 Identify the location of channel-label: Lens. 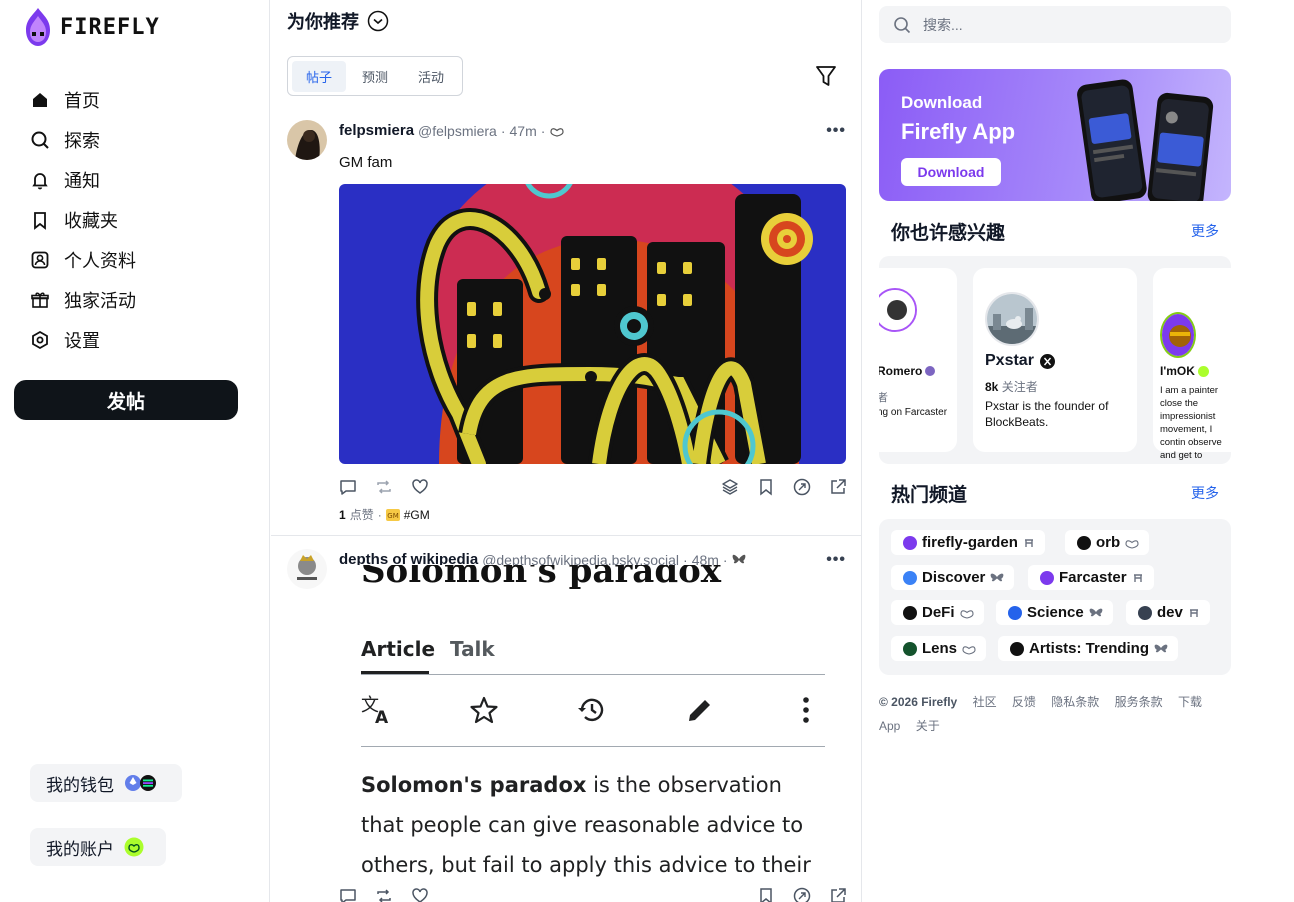
(940, 648).